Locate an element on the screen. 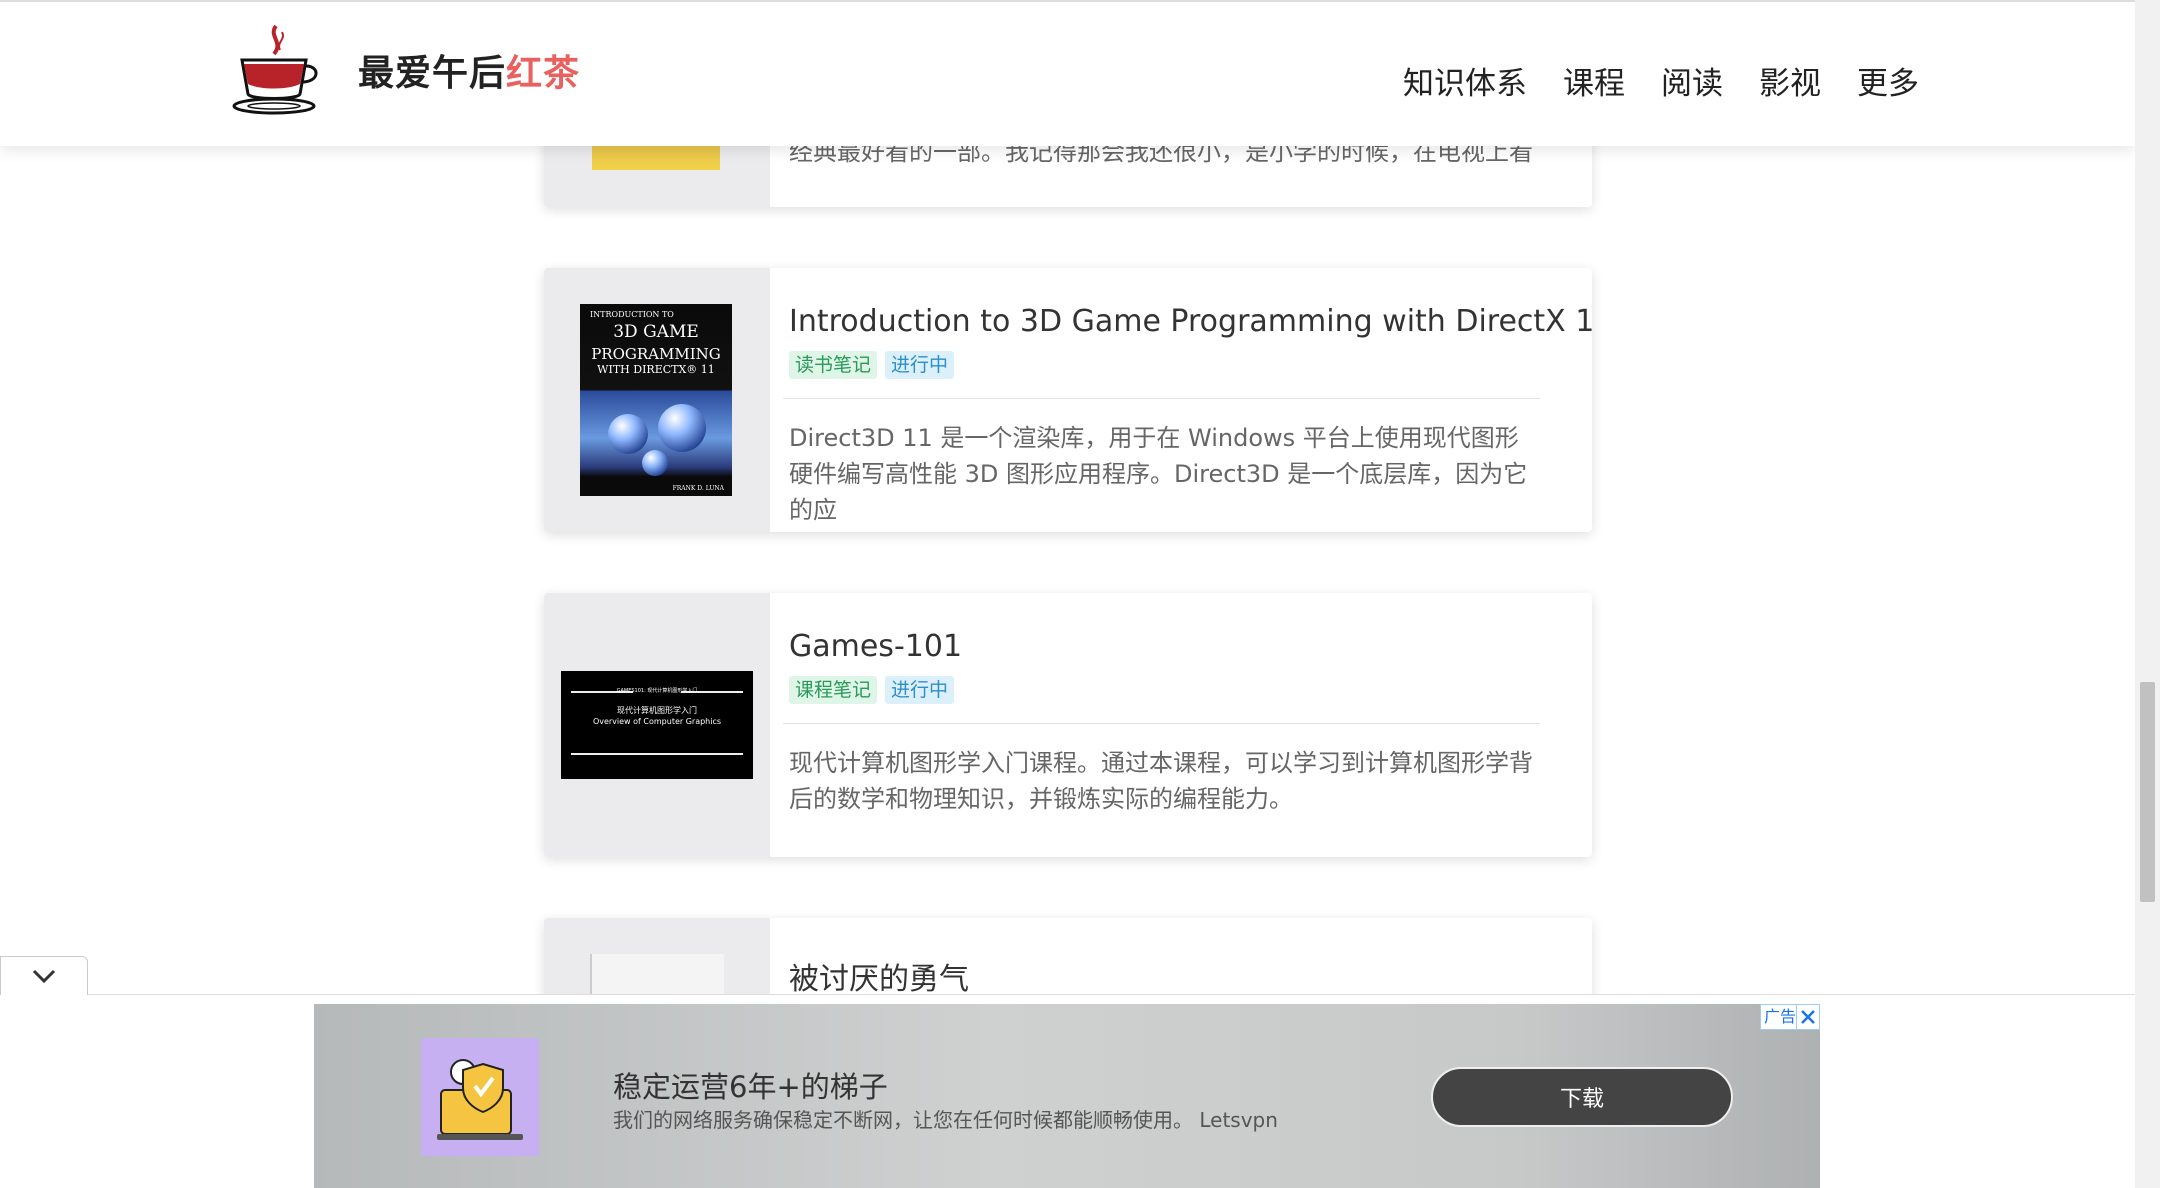  teacup-logo-icon is located at coordinates (275, 69).